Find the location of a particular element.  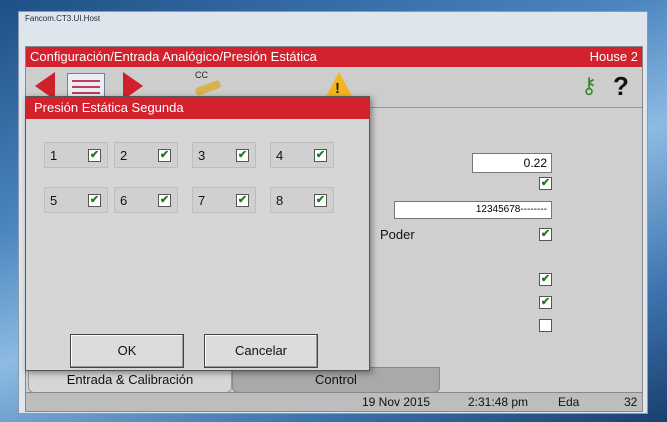

keys-button: ⚷ is located at coordinates (589, 86).